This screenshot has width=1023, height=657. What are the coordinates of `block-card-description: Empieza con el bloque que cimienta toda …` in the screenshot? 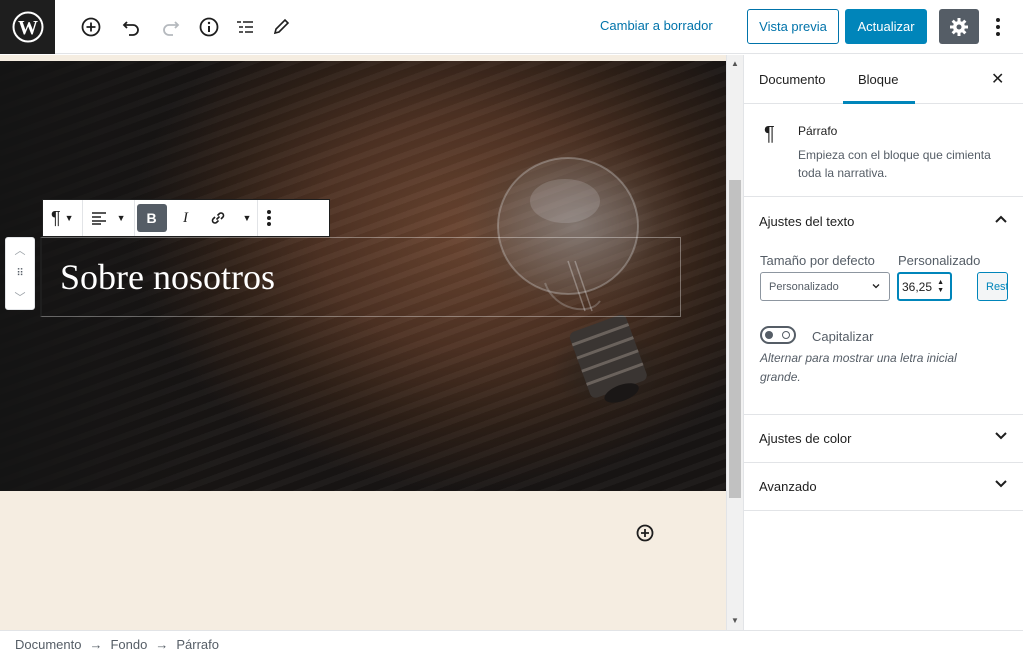 It's located at (894, 164).